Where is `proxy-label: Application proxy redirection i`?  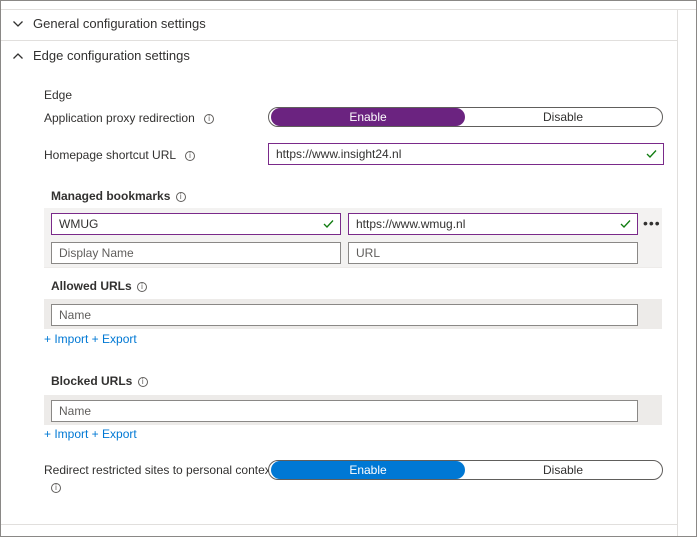 proxy-label: Application proxy redirection i is located at coordinates (129, 118).